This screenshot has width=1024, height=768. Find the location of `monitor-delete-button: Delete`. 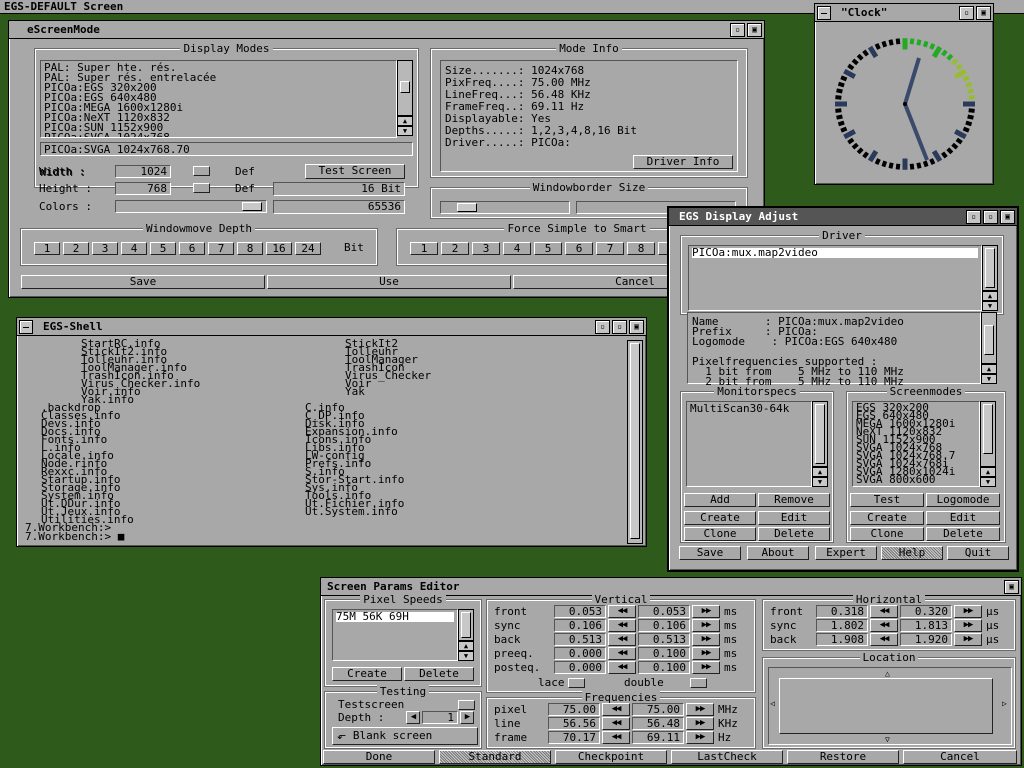

monitor-delete-button: Delete is located at coordinates (794, 534).